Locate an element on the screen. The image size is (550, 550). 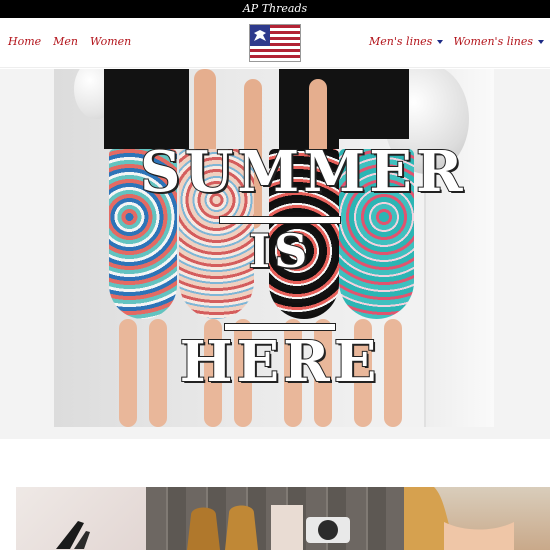
image-gallery-strip is located at coordinates (283, 518).